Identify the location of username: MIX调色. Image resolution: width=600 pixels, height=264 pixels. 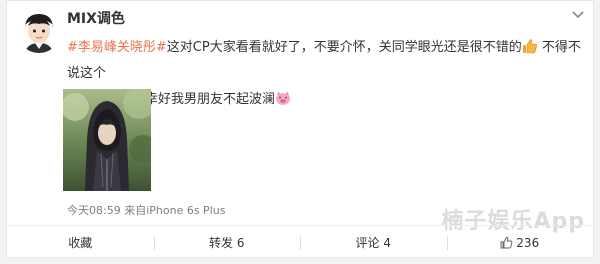
(96, 19).